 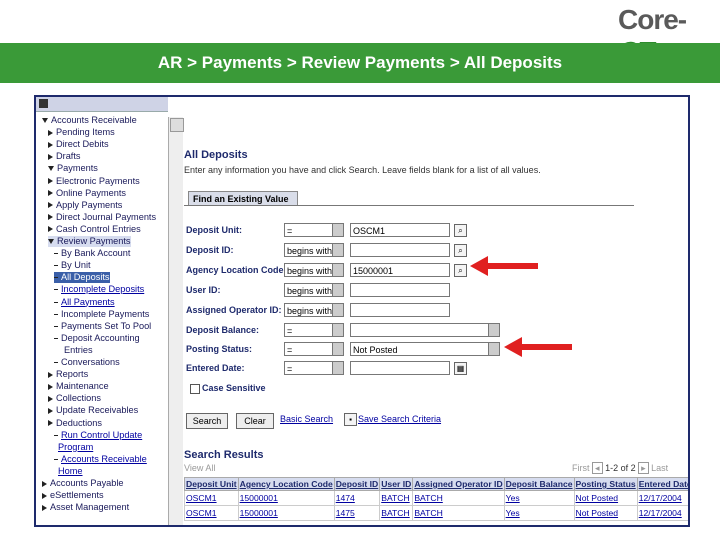 What do you see at coordinates (72, 265) in the screenshot?
I see `menu-item: By Unit` at bounding box center [72, 265].